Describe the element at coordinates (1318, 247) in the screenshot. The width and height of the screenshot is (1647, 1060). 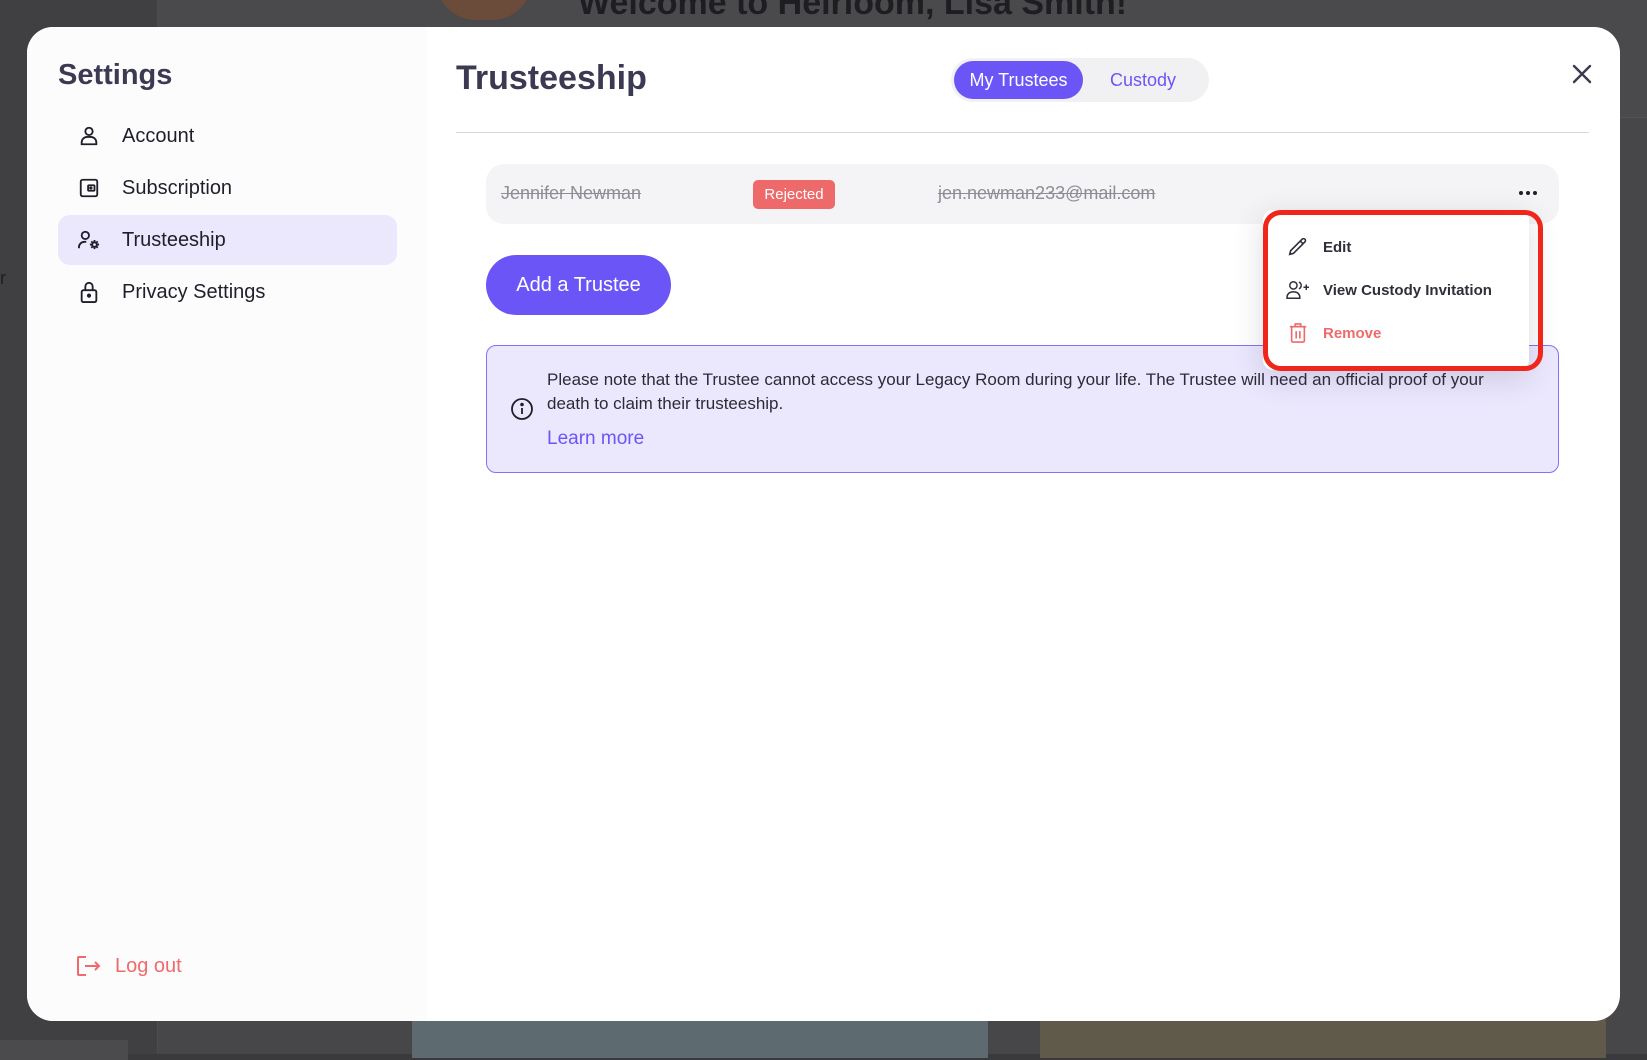
I see `menu-item-edit: Edit` at that location.